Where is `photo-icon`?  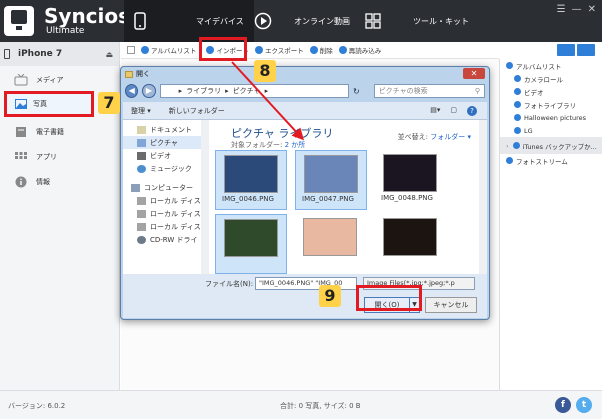
photo-icon is located at coordinates (21, 104).